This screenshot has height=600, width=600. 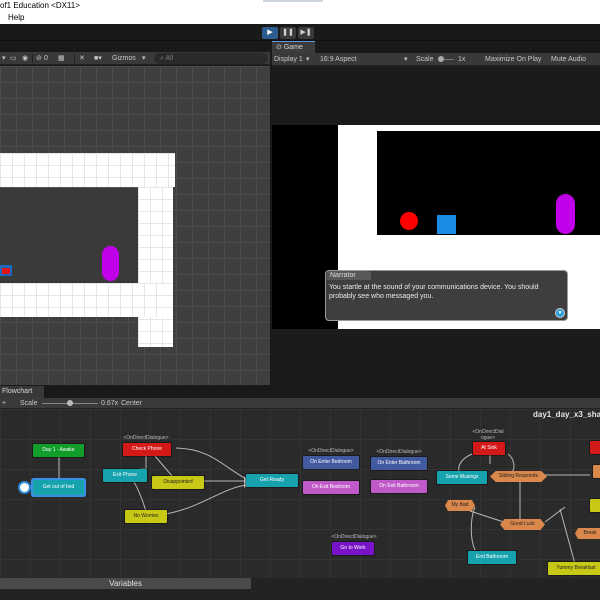 What do you see at coordinates (436, 47) in the screenshot?
I see `game-tab-bar: ⊙ Game` at bounding box center [436, 47].